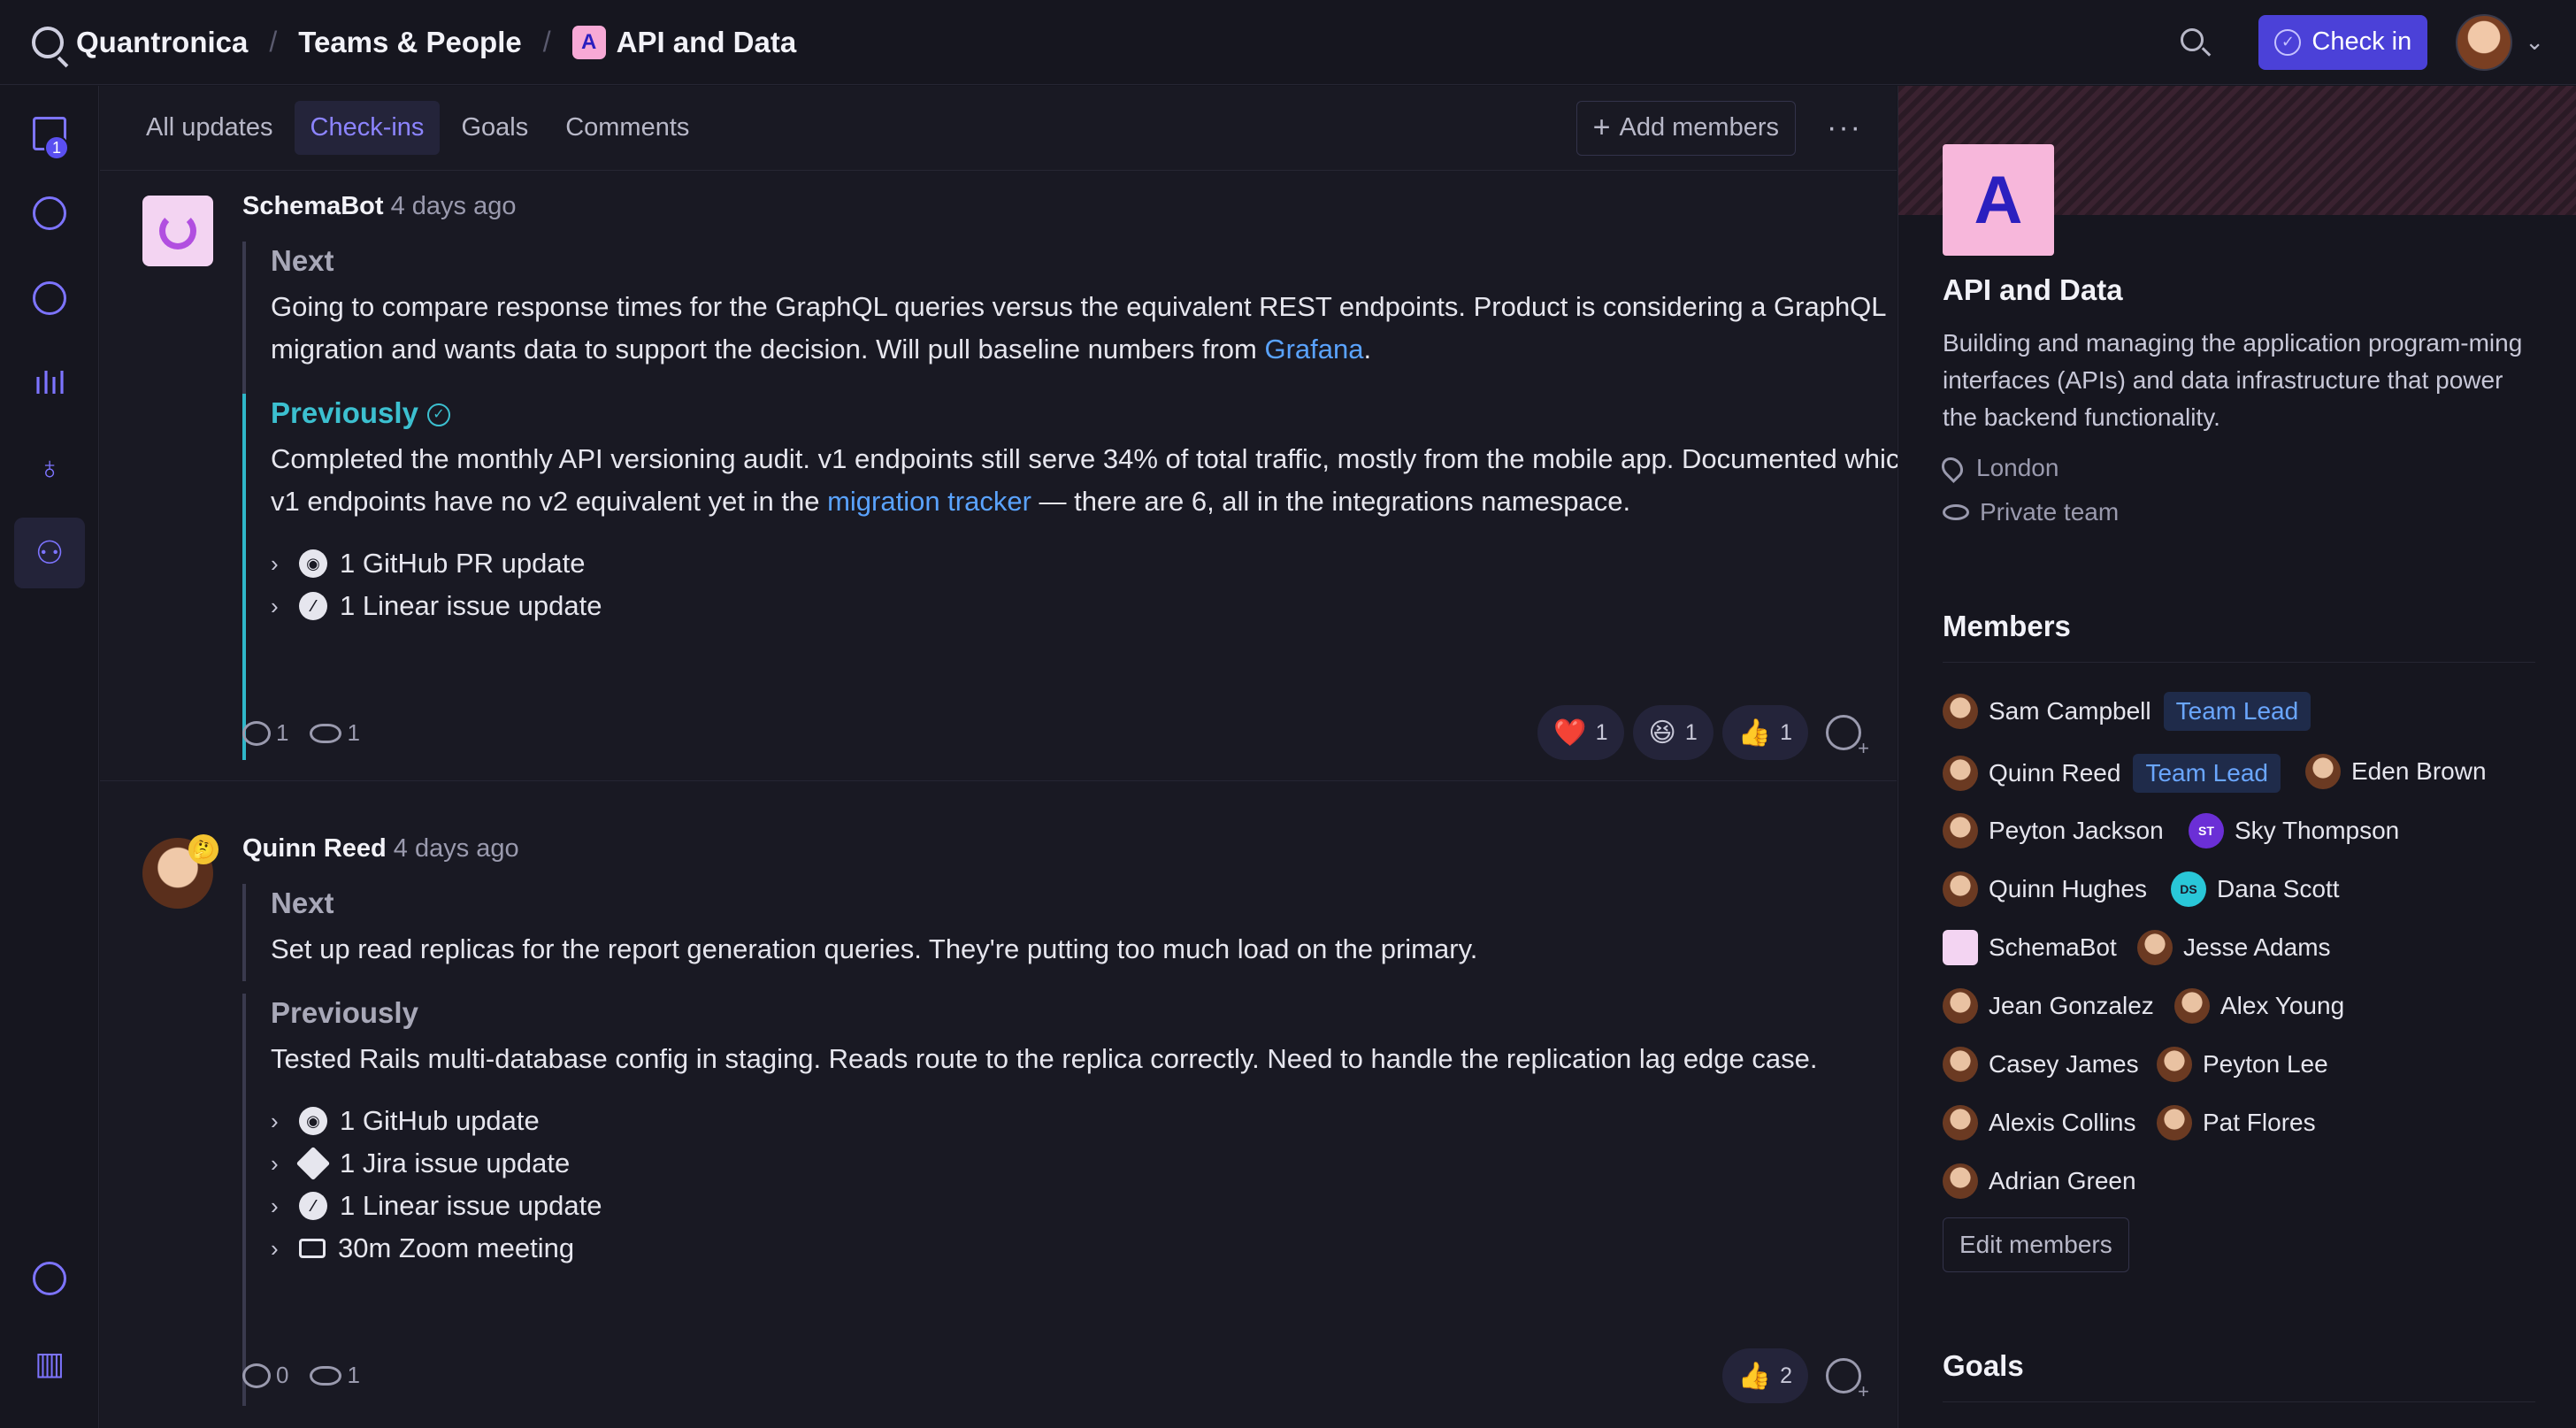 The width and height of the screenshot is (2576, 1428). Describe the element at coordinates (2294, 830) in the screenshot. I see `member-chip: ST Sky Thompson` at that location.